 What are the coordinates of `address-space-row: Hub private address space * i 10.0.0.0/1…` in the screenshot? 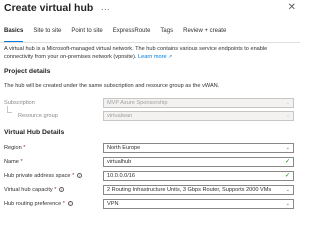 It's located at (150, 176).